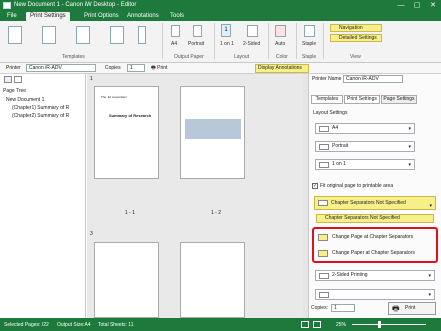 The height and width of the screenshot is (331, 441). Describe the element at coordinates (327, 99) in the screenshot. I see `tab-templates: Templates` at that location.